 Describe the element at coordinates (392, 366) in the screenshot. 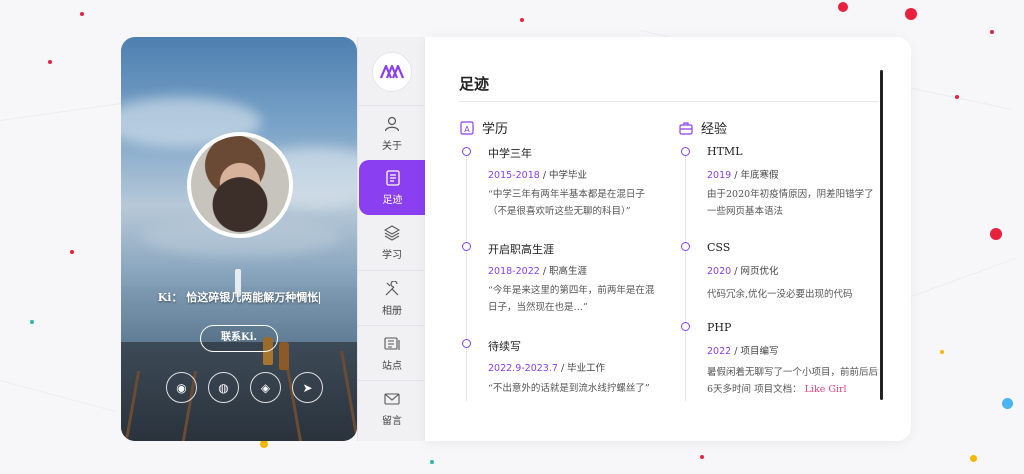

I see `nav-label: 站点` at that location.